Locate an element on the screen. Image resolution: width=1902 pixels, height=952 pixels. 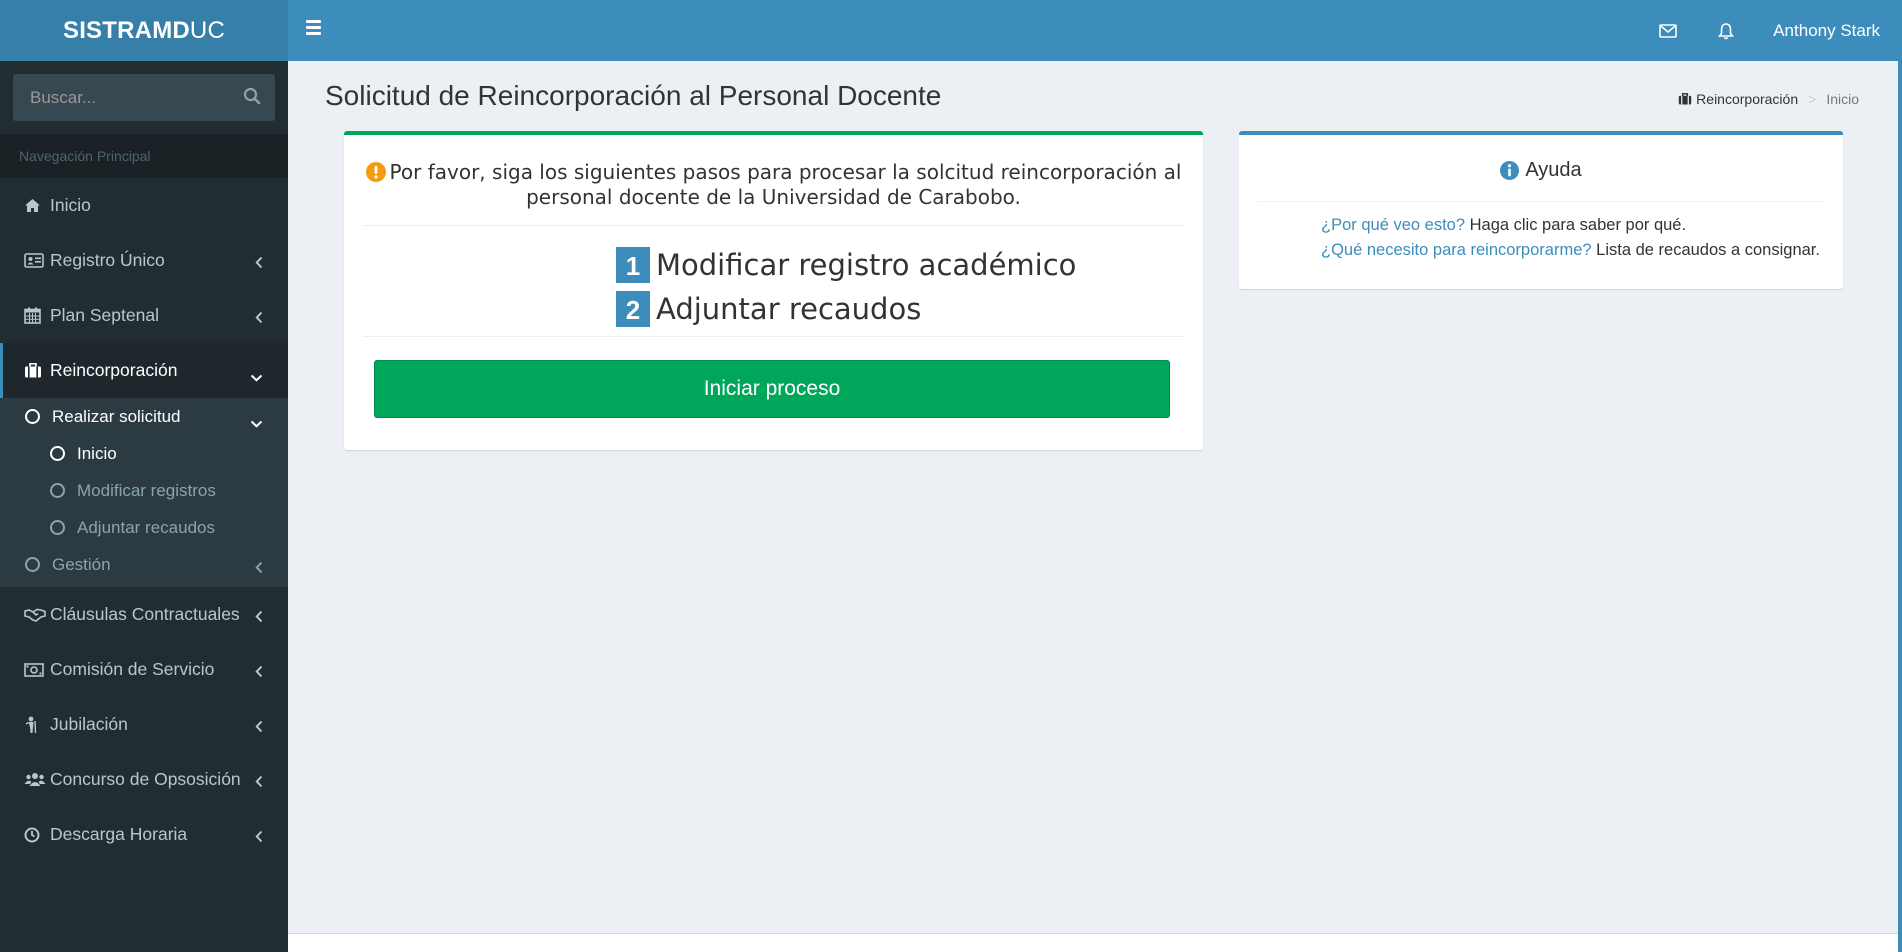
bell-icon is located at coordinates (1726, 31).